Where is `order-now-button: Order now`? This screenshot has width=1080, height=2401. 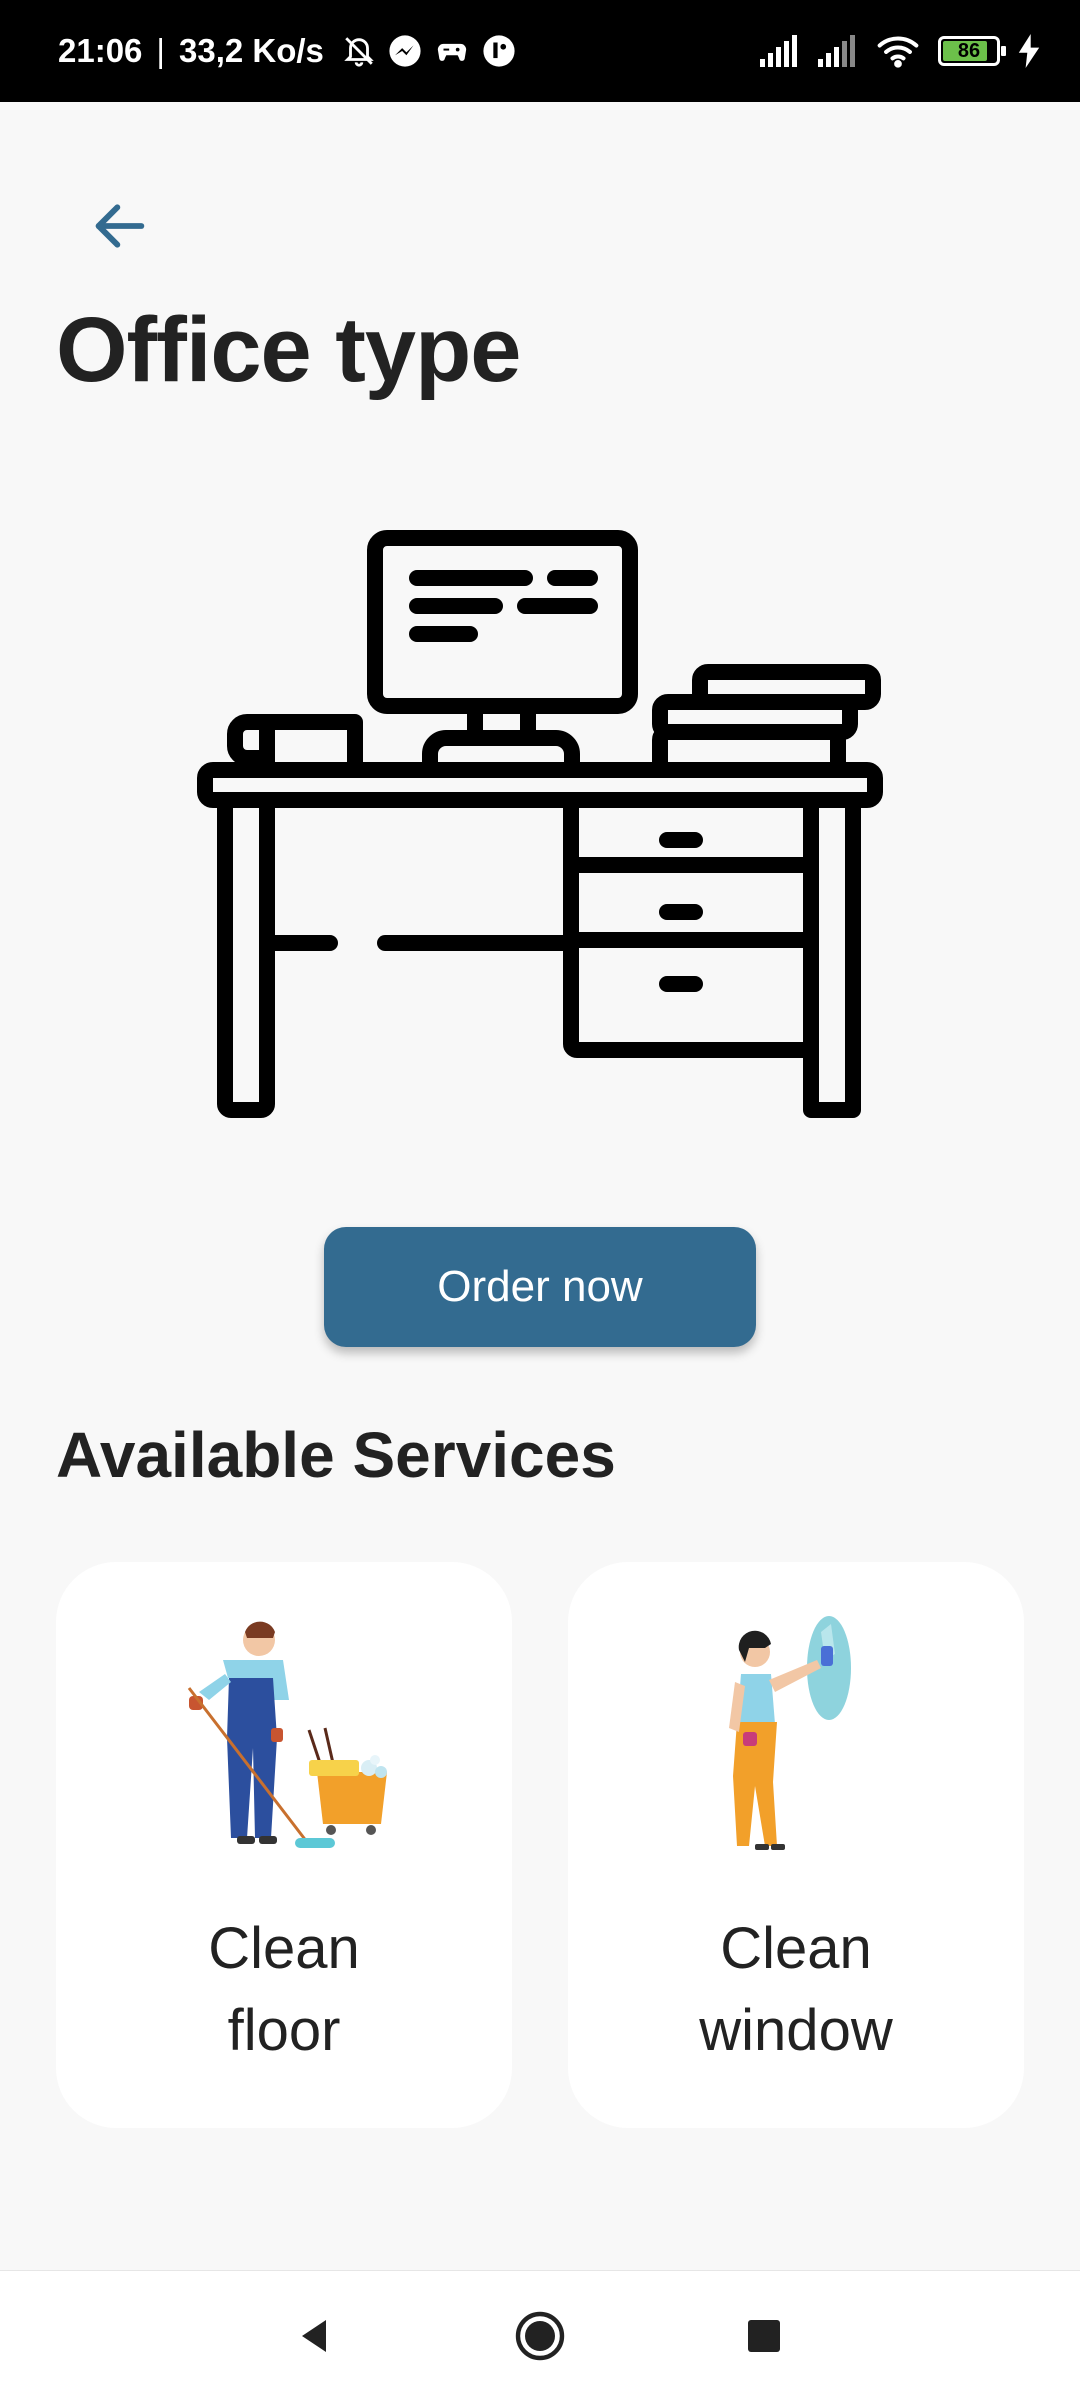 order-now-button: Order now is located at coordinates (540, 1287).